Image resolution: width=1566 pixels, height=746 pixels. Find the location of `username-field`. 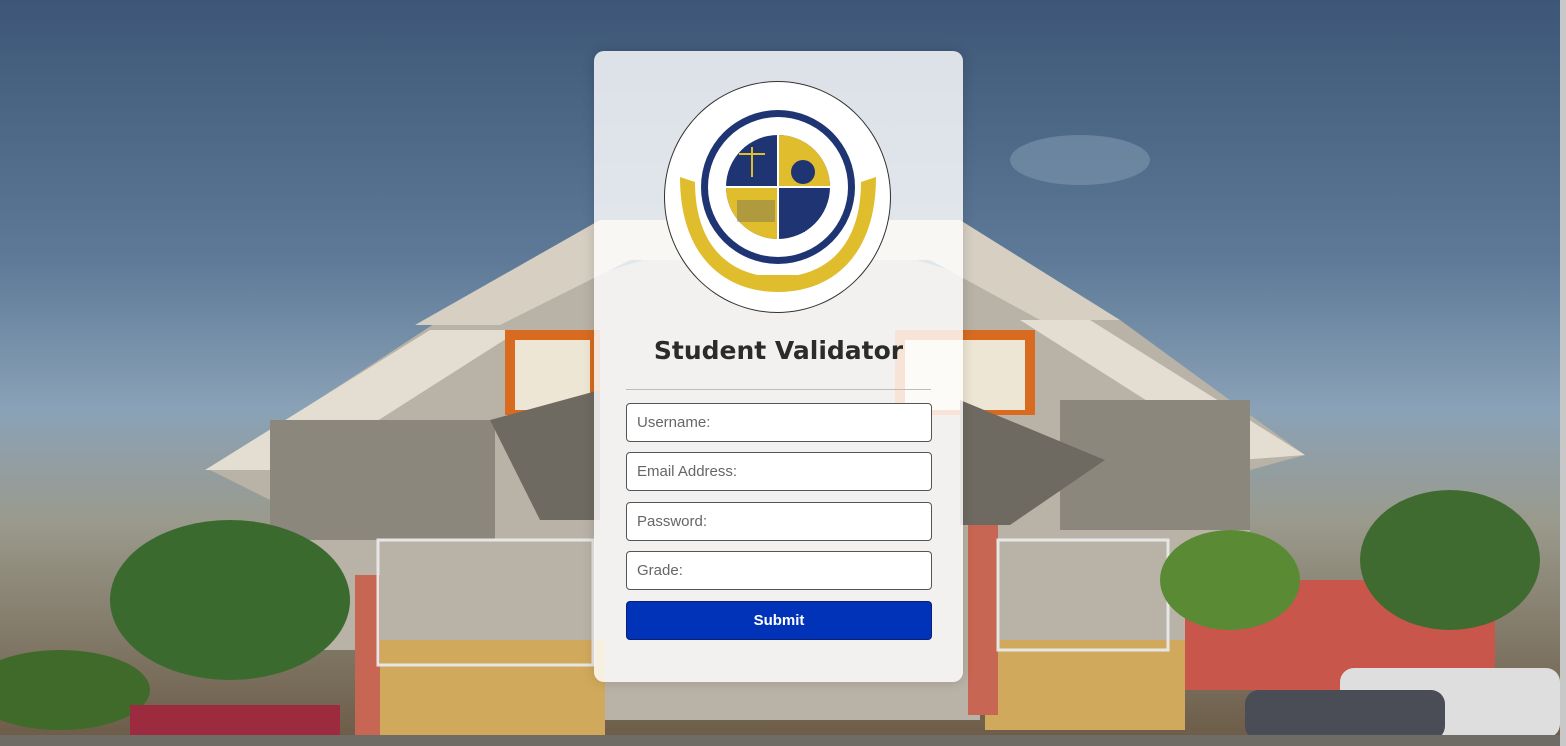

username-field is located at coordinates (779, 422).